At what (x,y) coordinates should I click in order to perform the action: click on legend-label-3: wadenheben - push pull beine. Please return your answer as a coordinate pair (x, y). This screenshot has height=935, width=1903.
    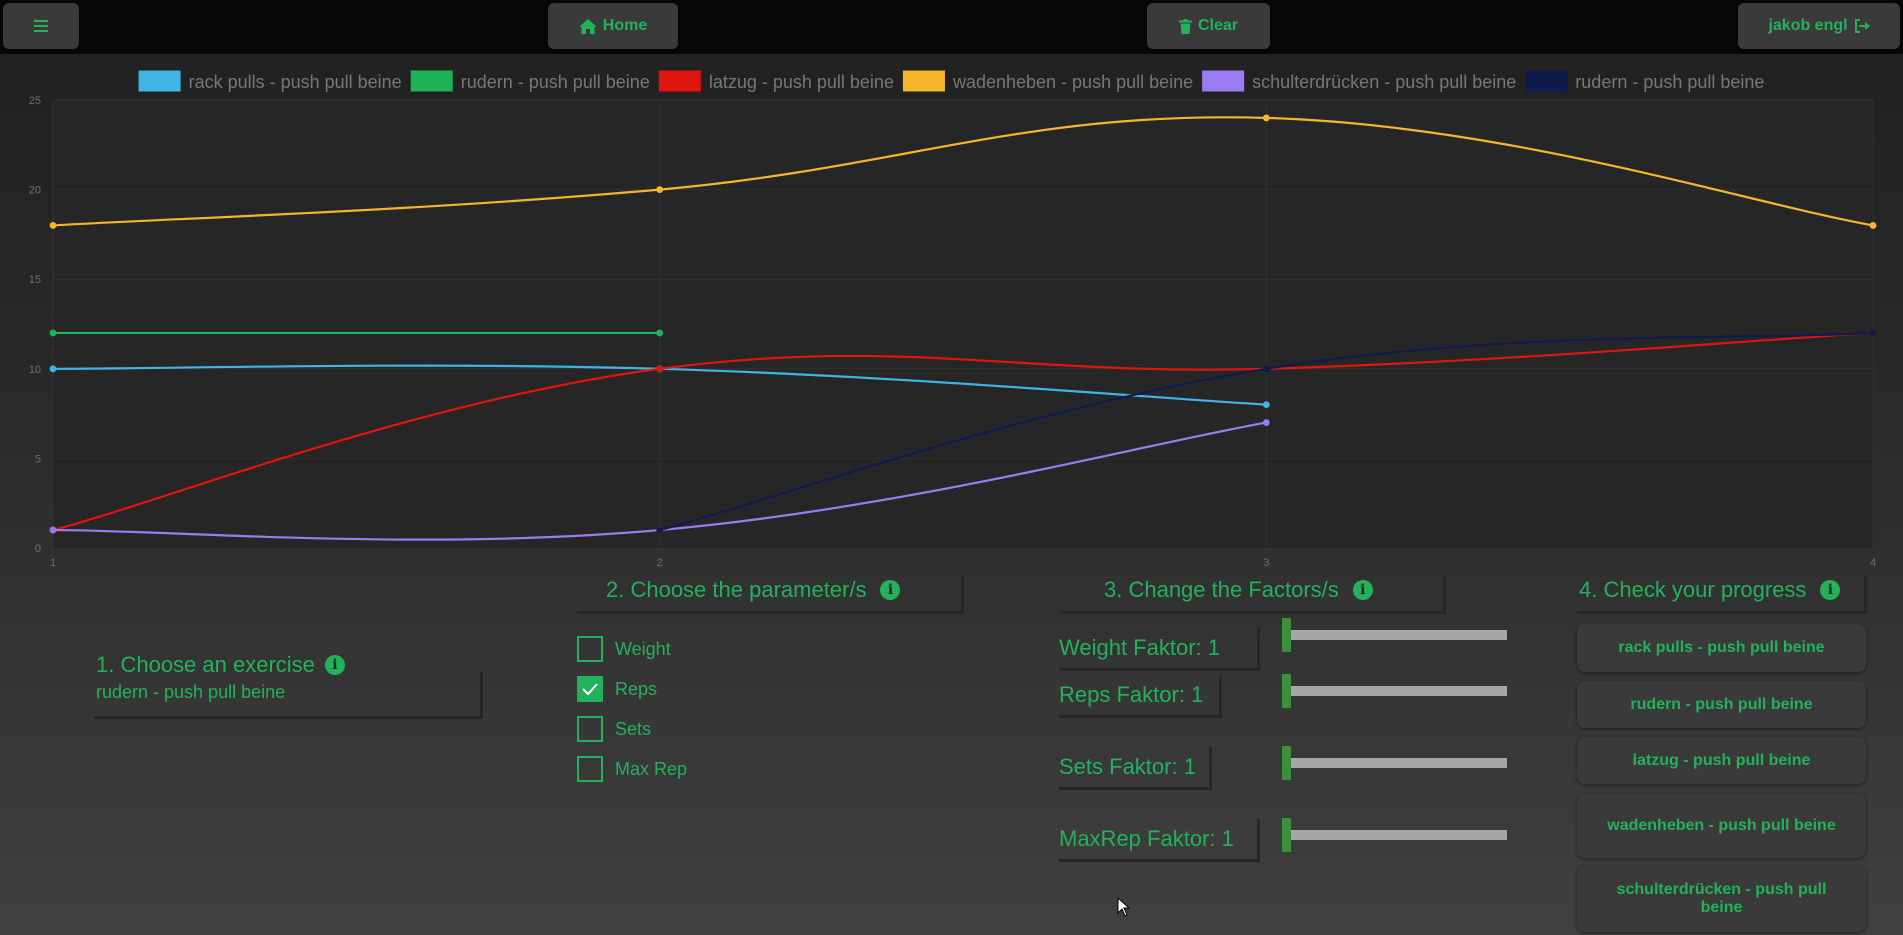
    Looking at the image, I should click on (1072, 82).